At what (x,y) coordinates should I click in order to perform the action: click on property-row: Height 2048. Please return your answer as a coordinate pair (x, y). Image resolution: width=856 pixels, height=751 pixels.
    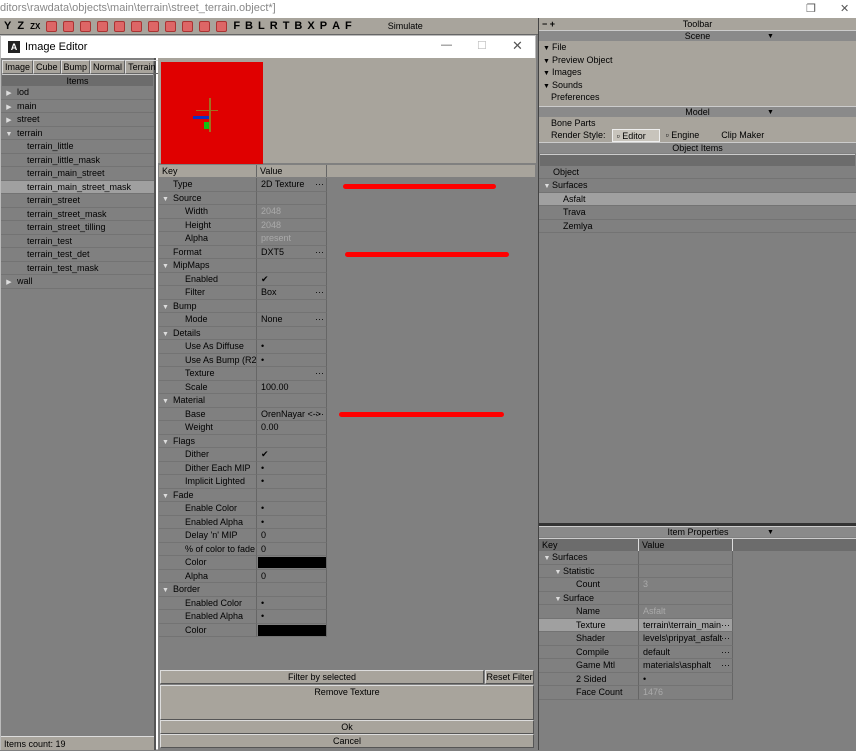
    Looking at the image, I should click on (347, 225).